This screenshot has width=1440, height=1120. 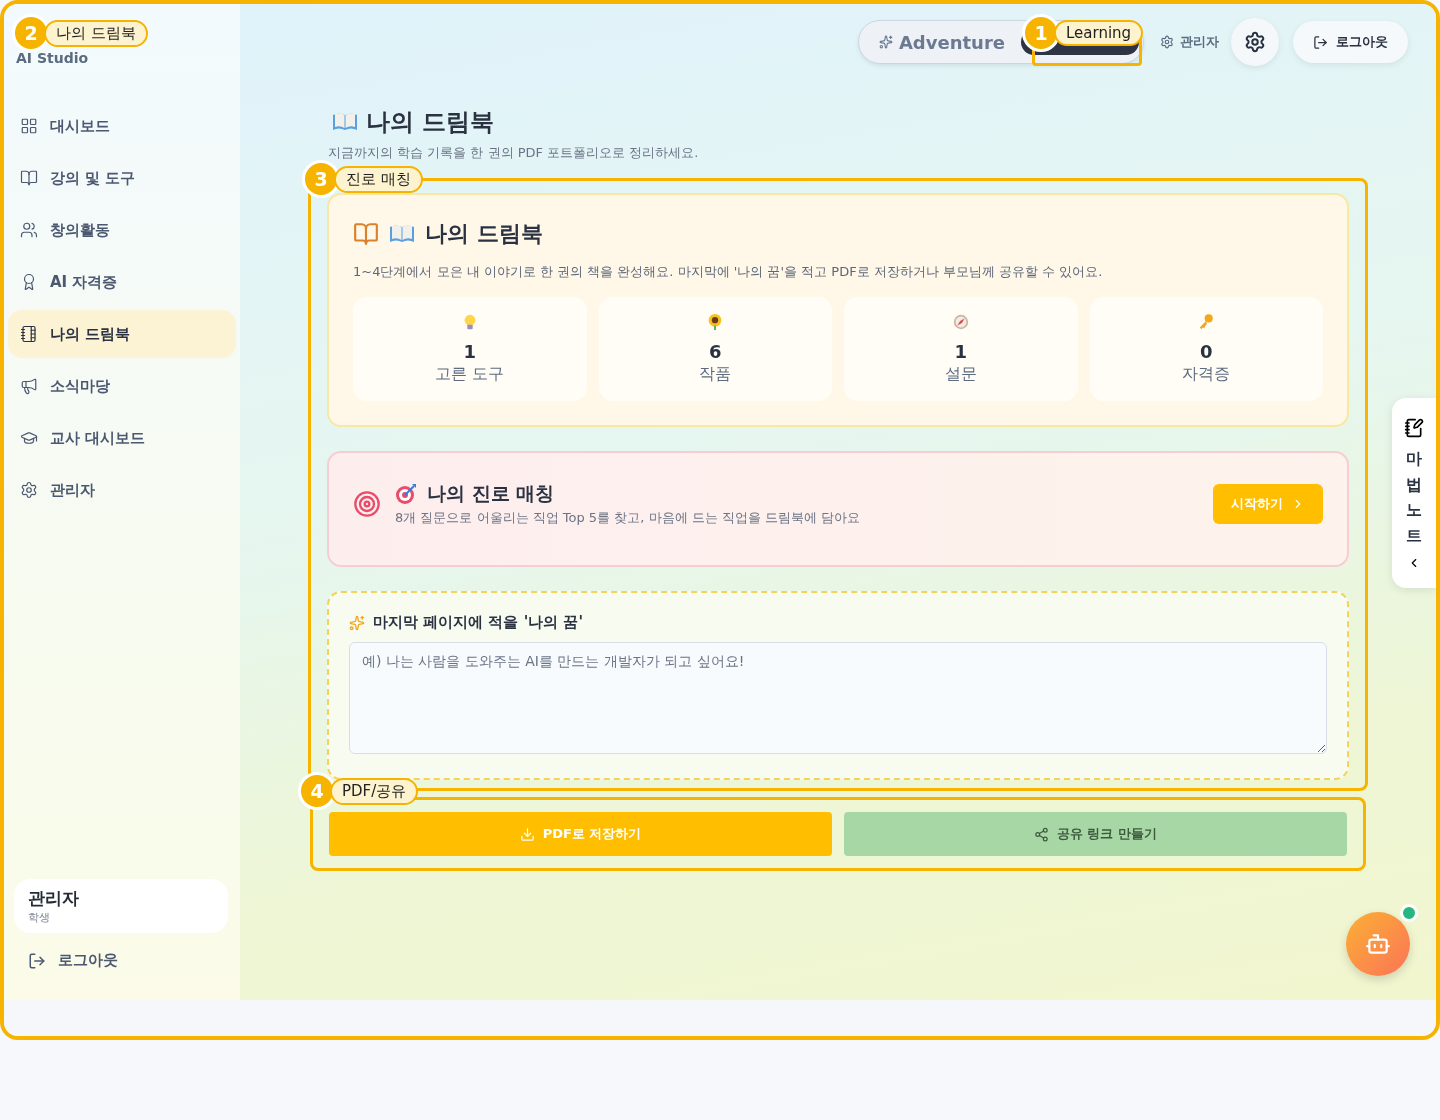 I want to click on stat-label: 고른 도구, so click(x=470, y=374).